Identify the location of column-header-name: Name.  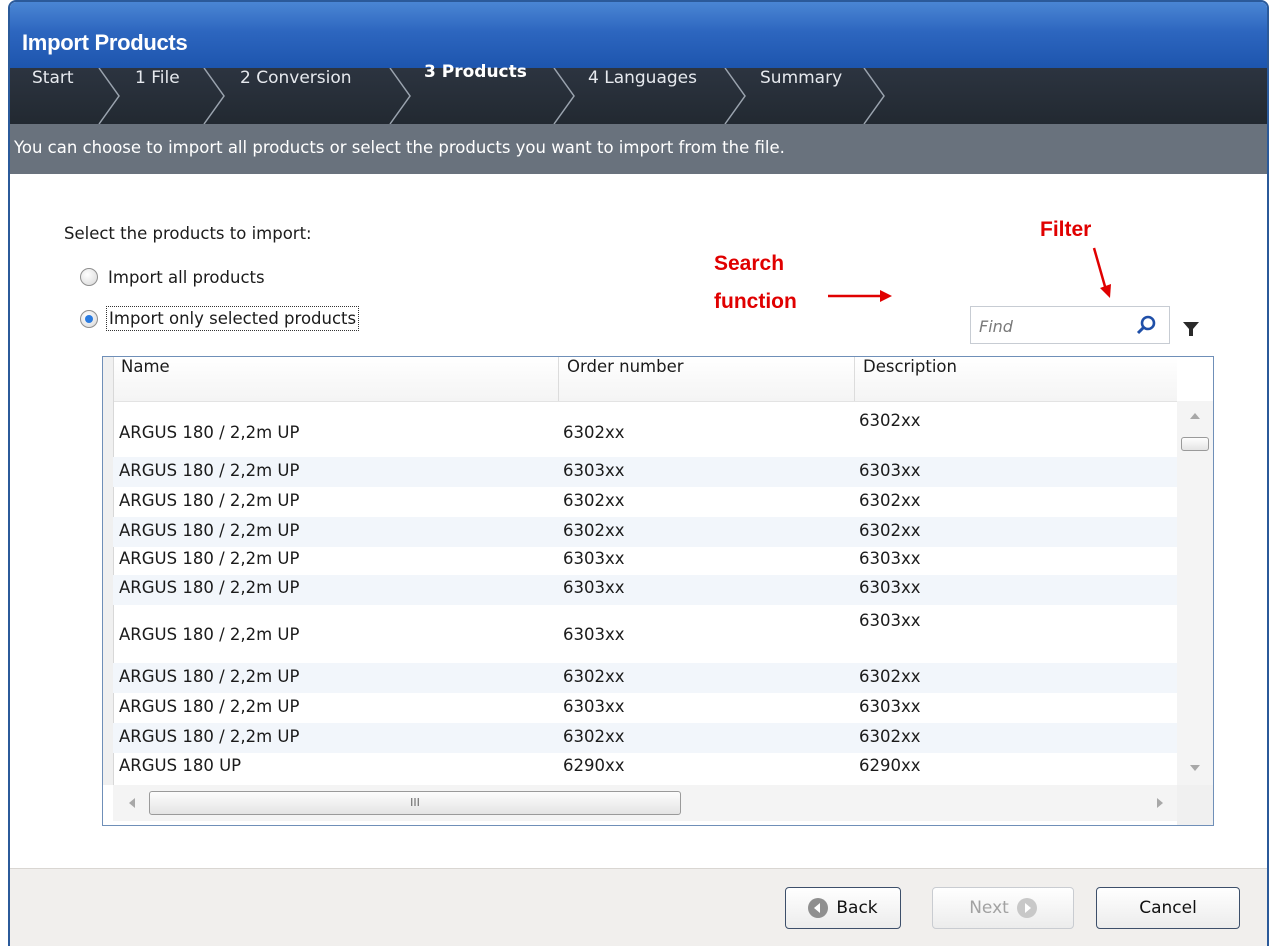
(336, 379).